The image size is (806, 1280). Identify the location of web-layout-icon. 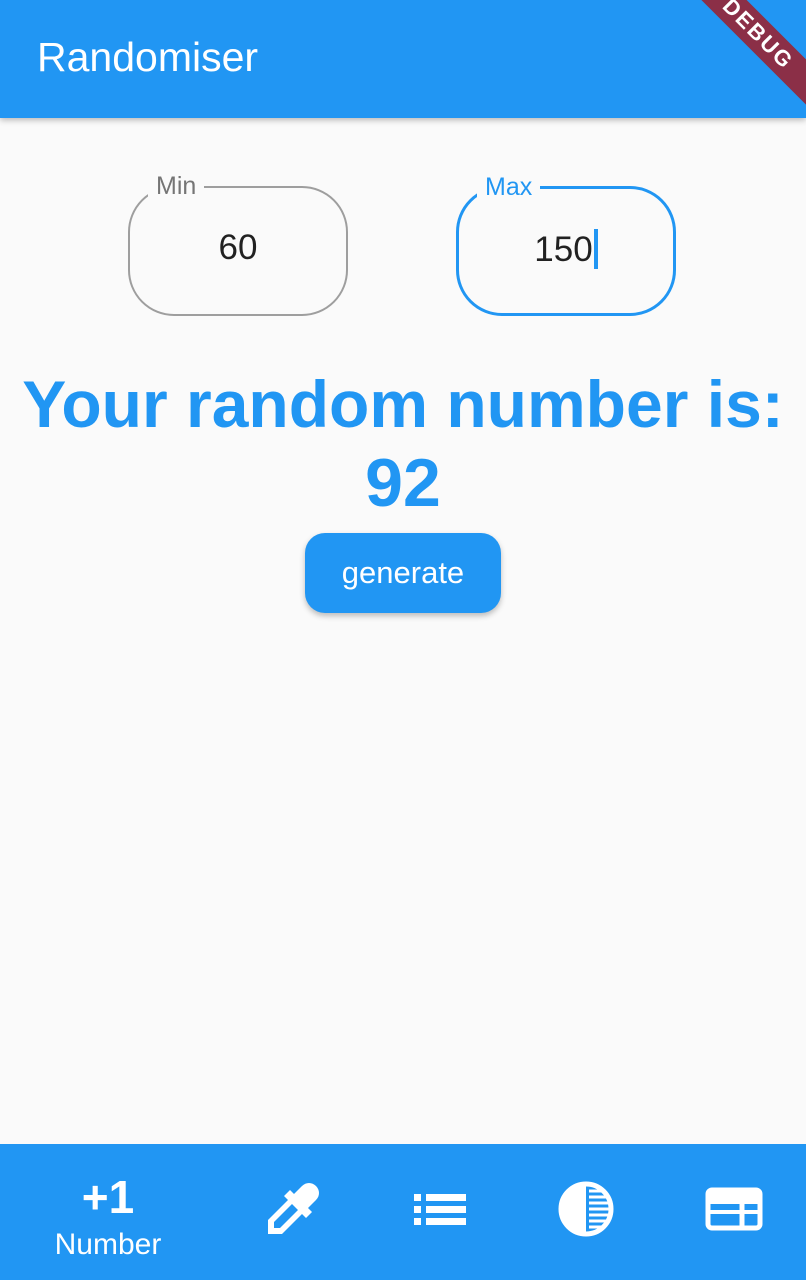
(734, 1209).